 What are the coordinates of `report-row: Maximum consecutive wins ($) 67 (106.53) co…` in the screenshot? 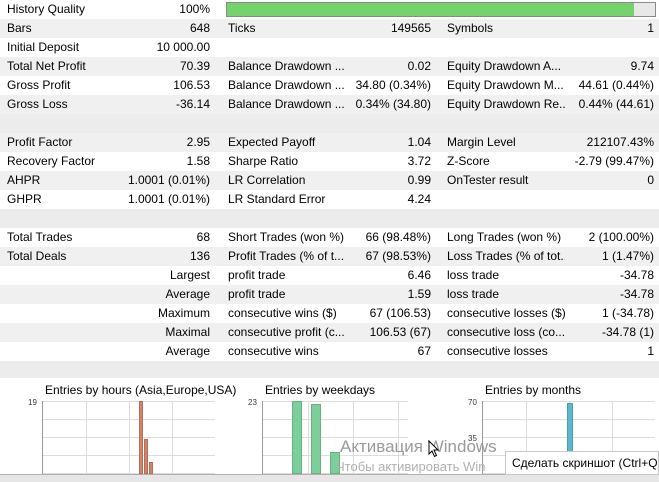 It's located at (329, 313).